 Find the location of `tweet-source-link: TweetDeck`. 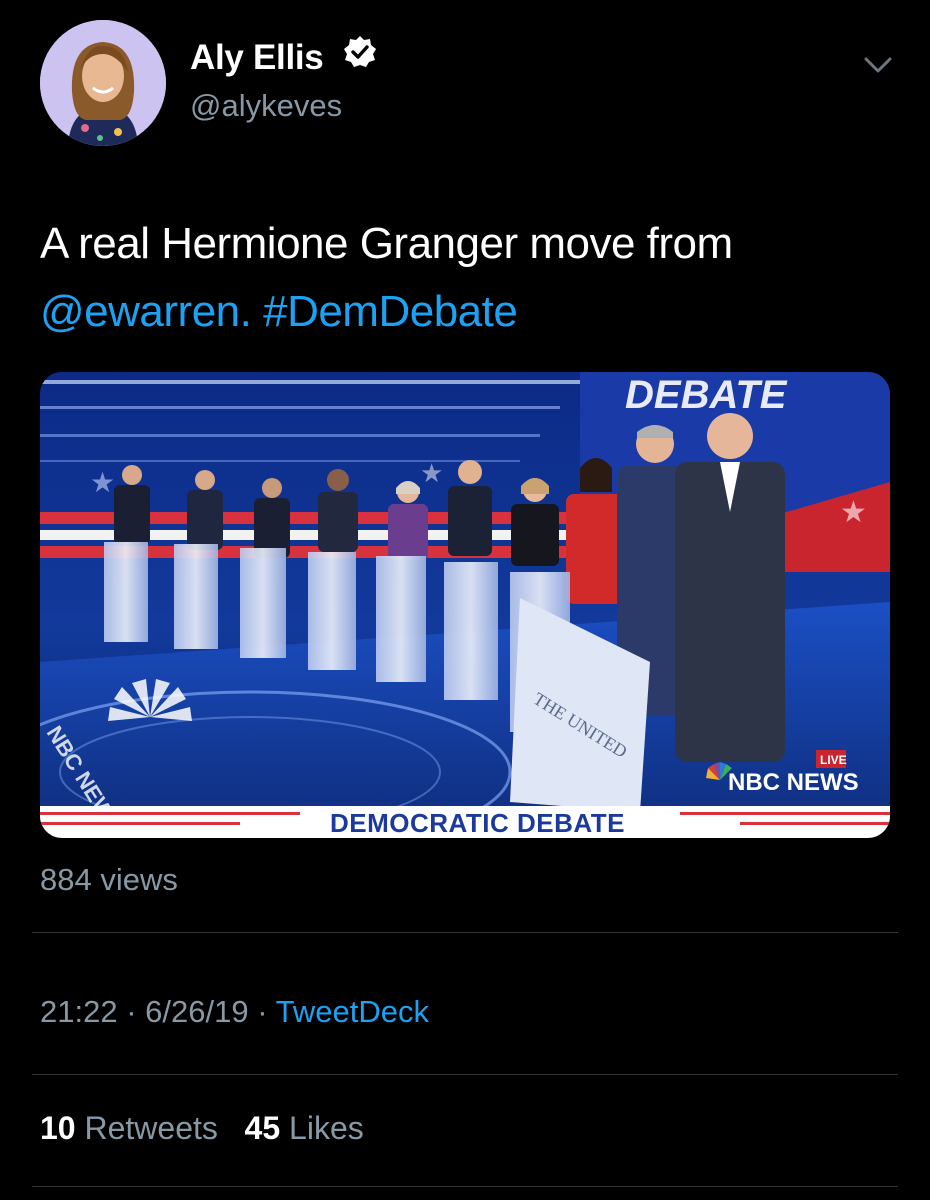

tweet-source-link: TweetDeck is located at coordinates (352, 1011).